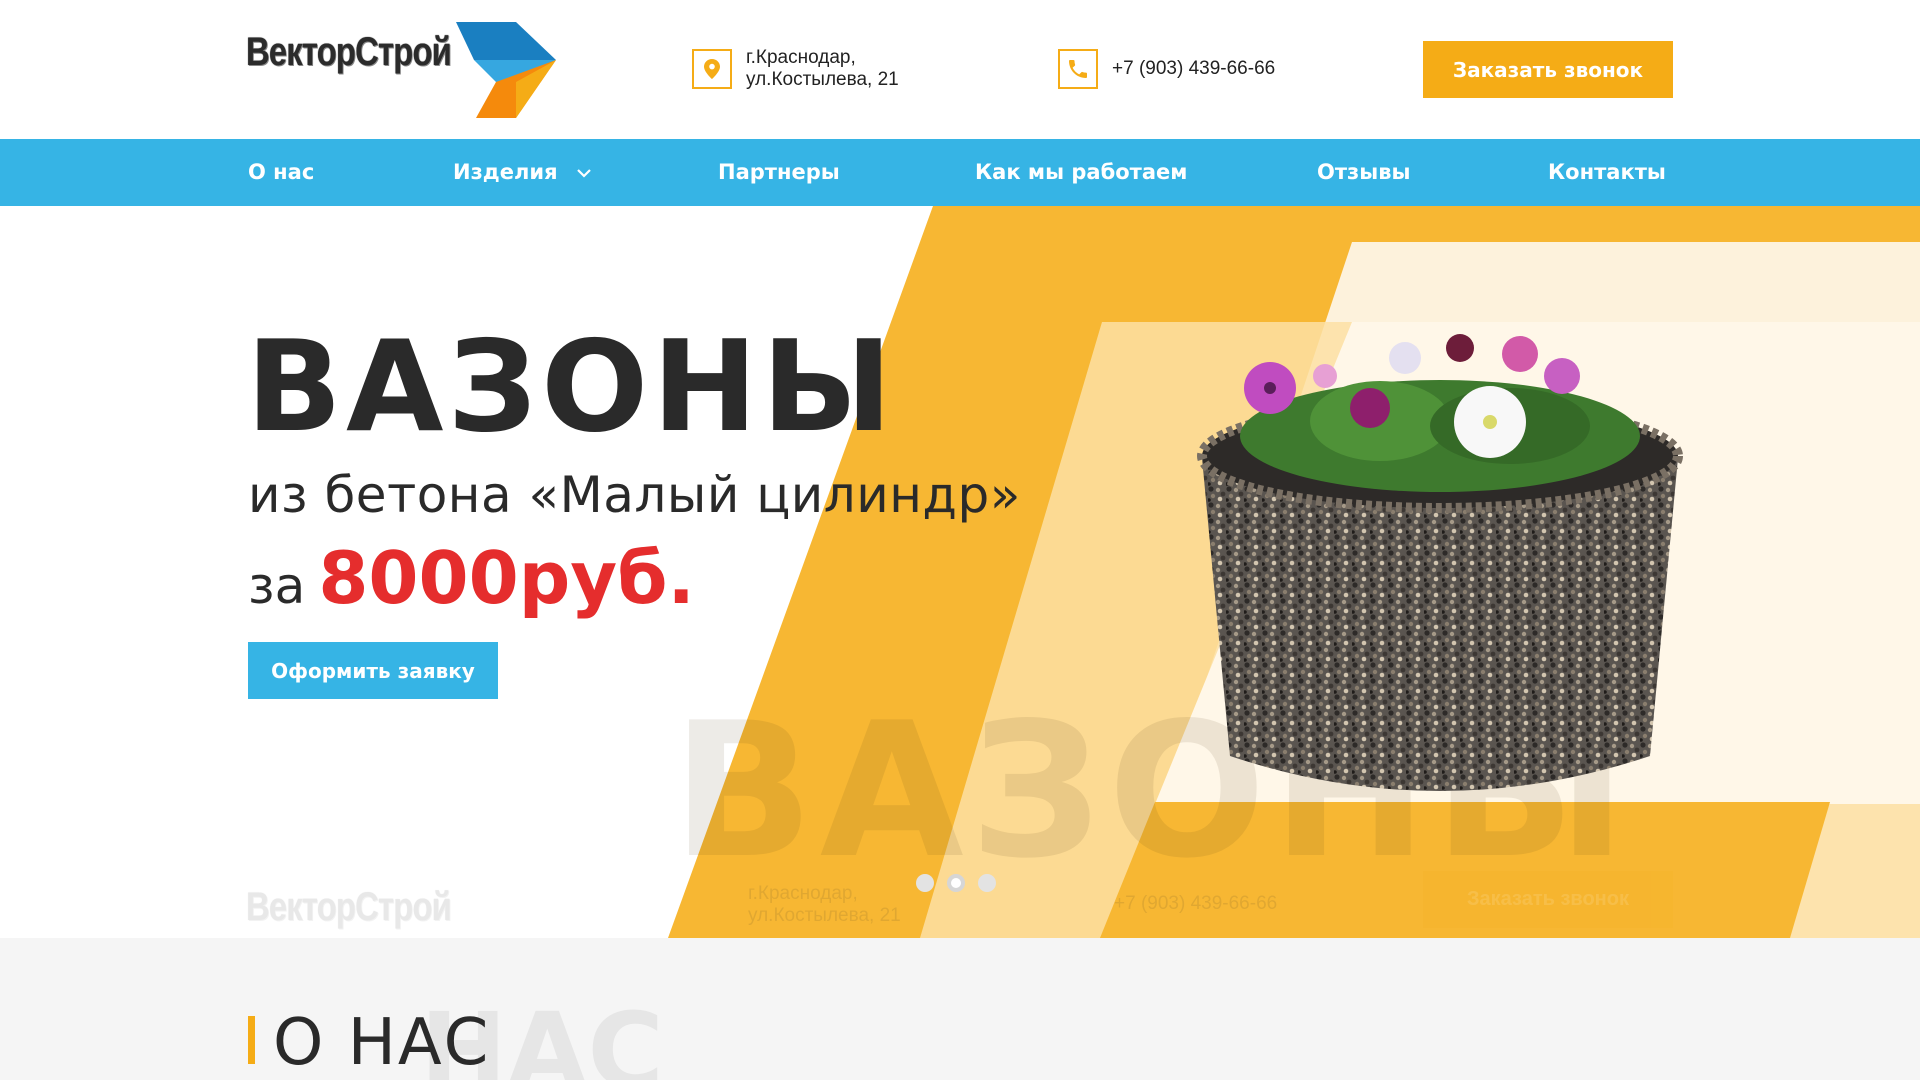  Describe the element at coordinates (506, 578) in the screenshot. I see `price-value: 8000руб.` at that location.